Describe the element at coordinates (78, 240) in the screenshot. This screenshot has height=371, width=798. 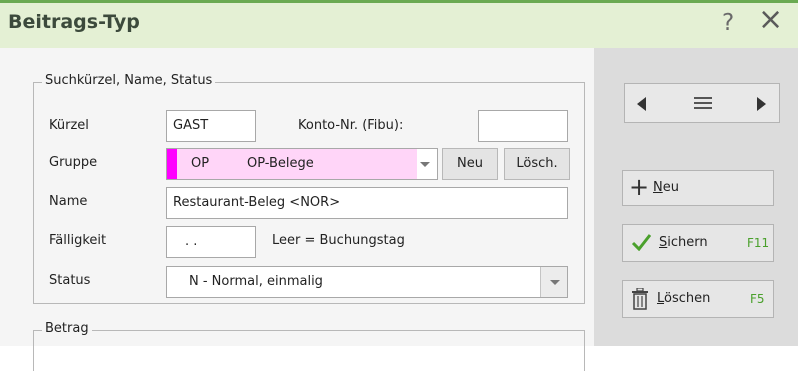
I see `faelligkeit-label: Fälligkeit` at that location.